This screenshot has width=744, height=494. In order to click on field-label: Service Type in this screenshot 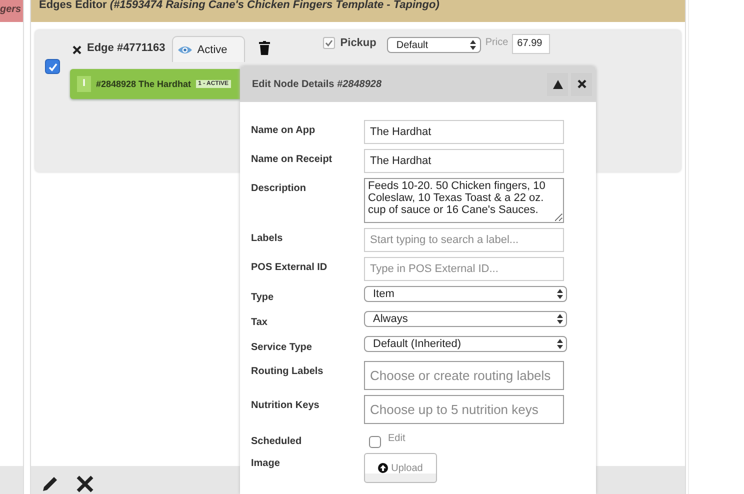, I will do `click(282, 347)`.